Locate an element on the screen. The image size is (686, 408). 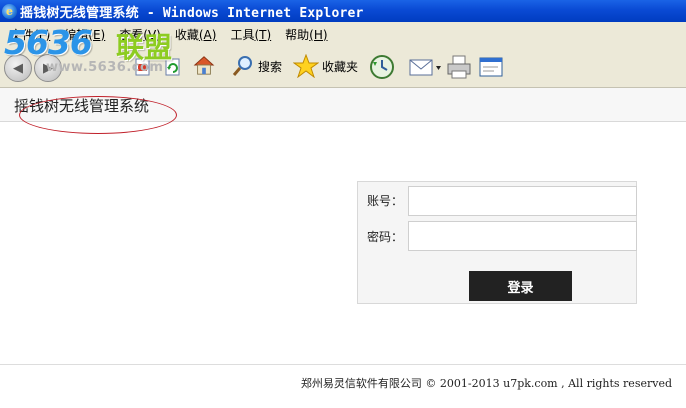
menu-favorites-label: 收藏 is located at coordinates (186, 34).